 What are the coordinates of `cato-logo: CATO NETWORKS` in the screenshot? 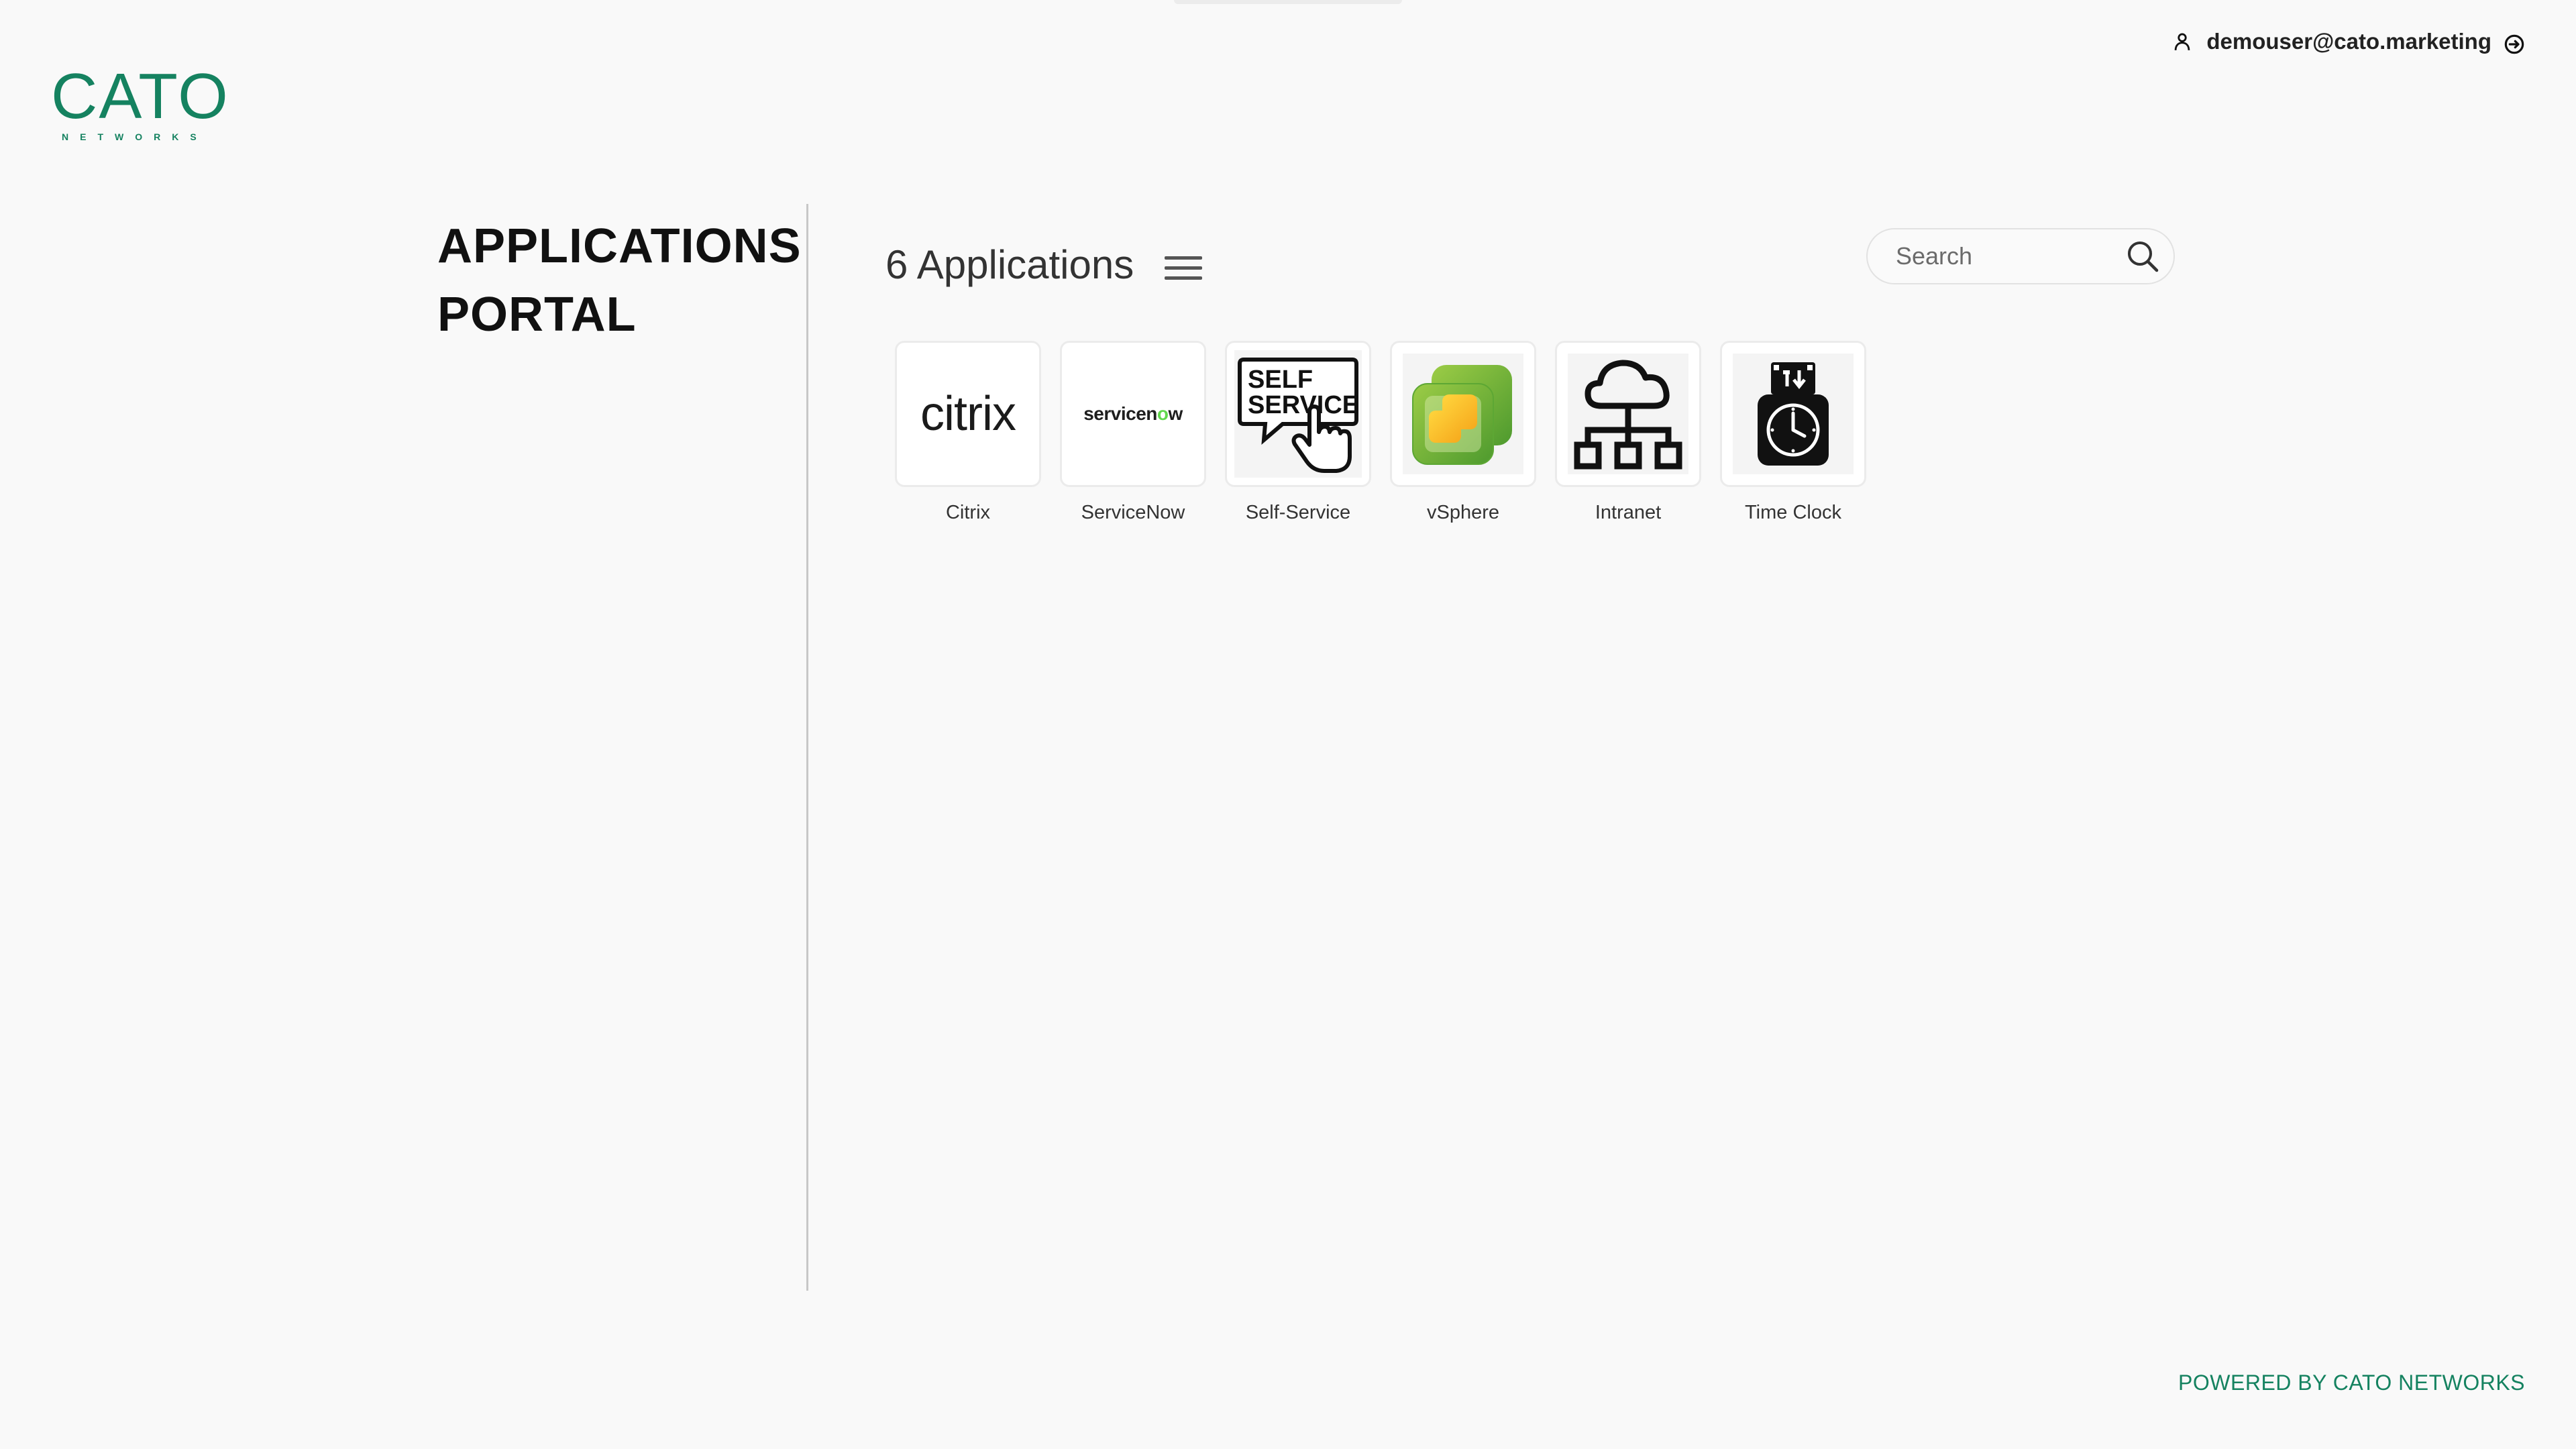 It's located at (140, 101).